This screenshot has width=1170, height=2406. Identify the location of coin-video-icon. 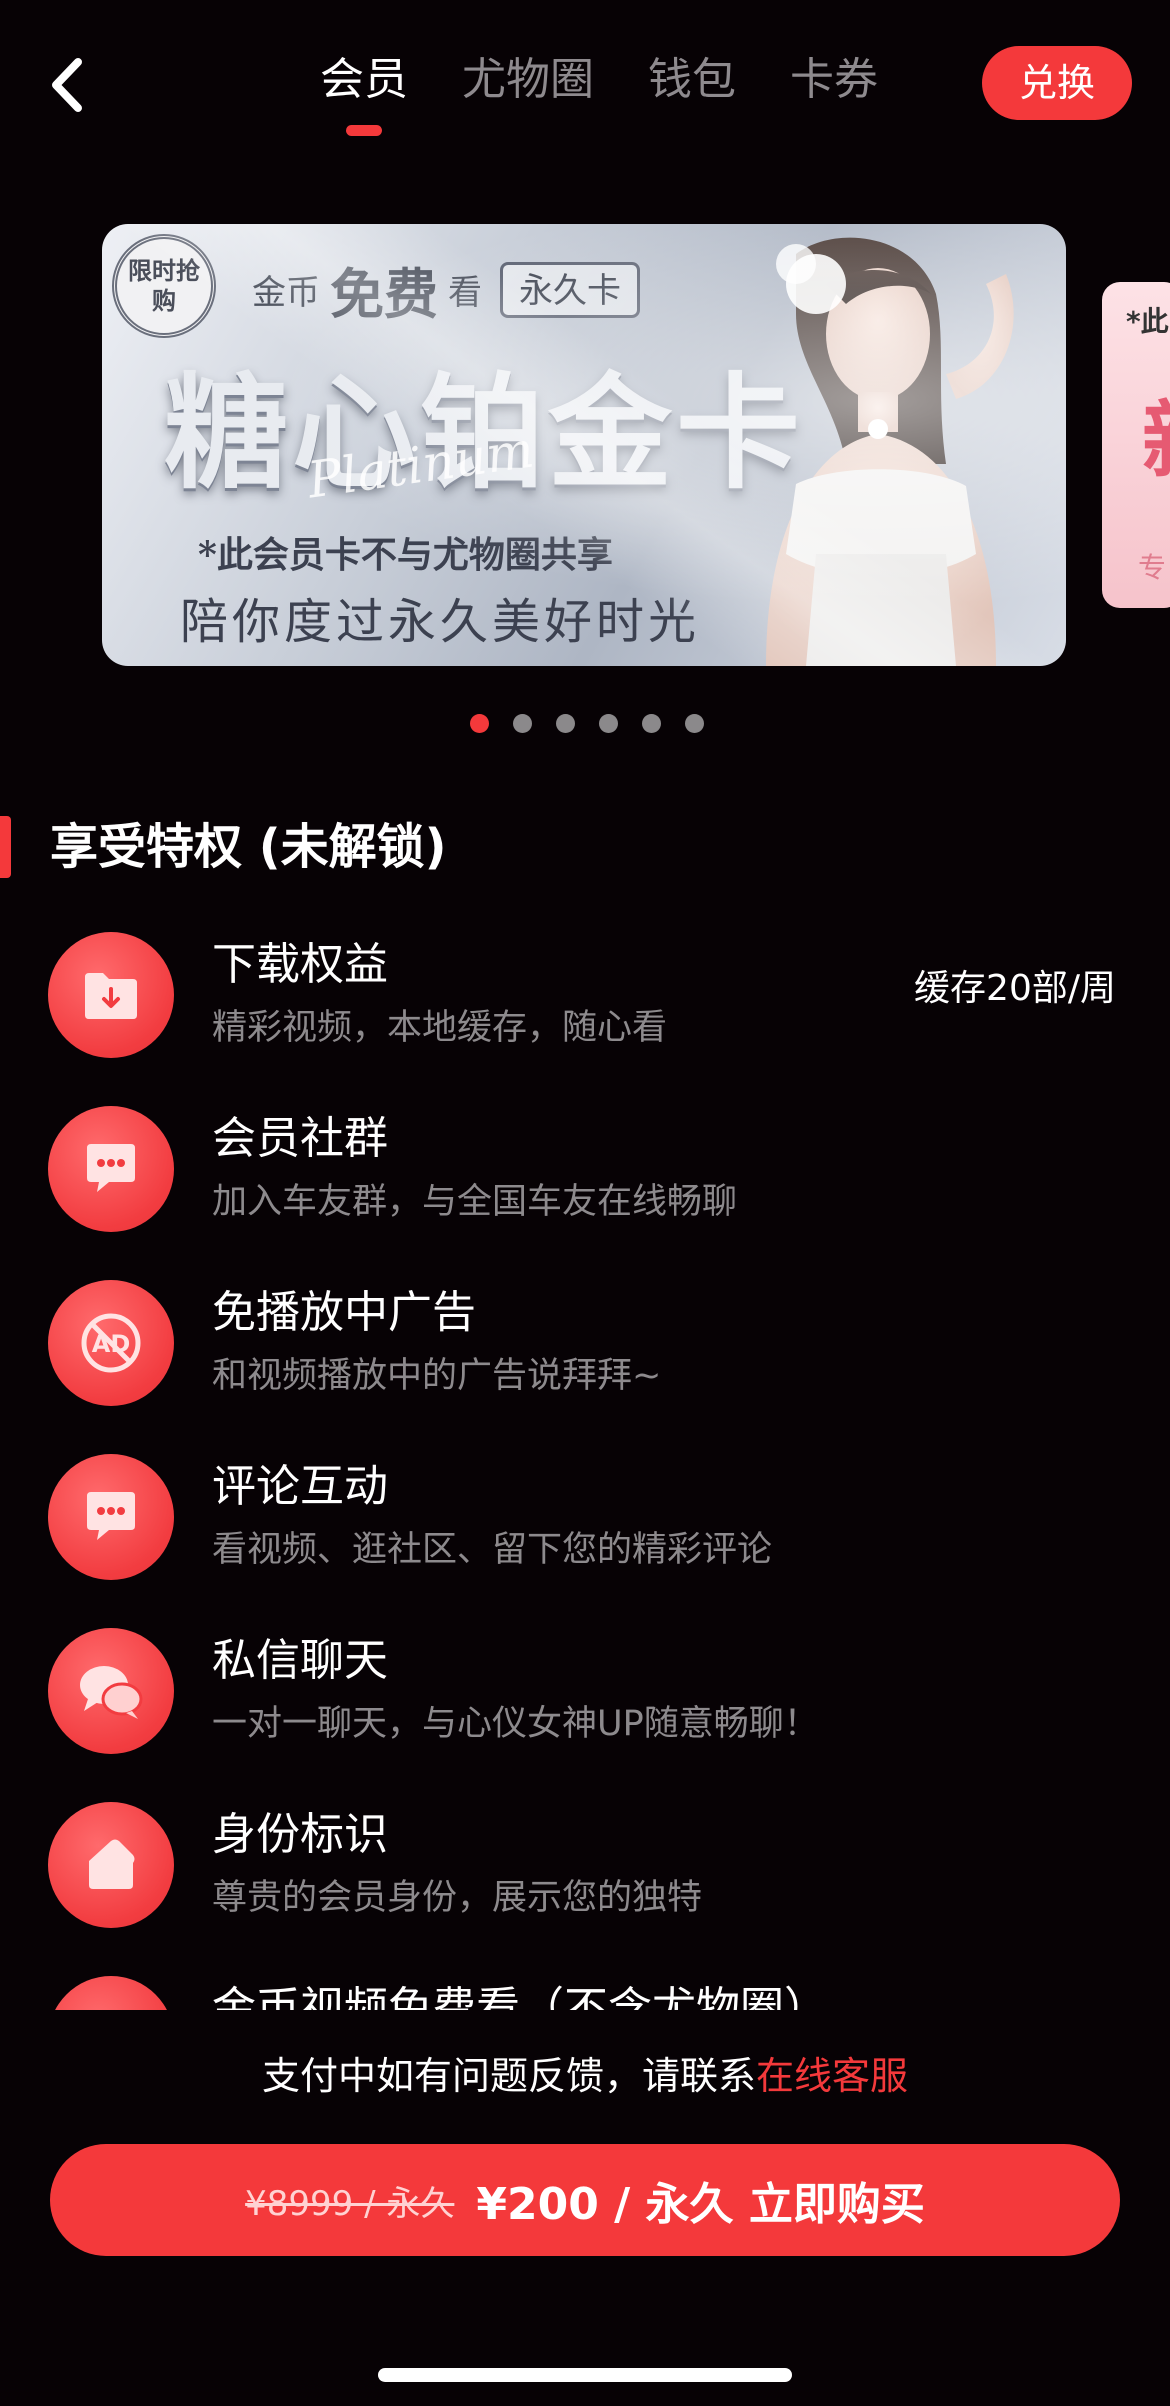
(111, 1993).